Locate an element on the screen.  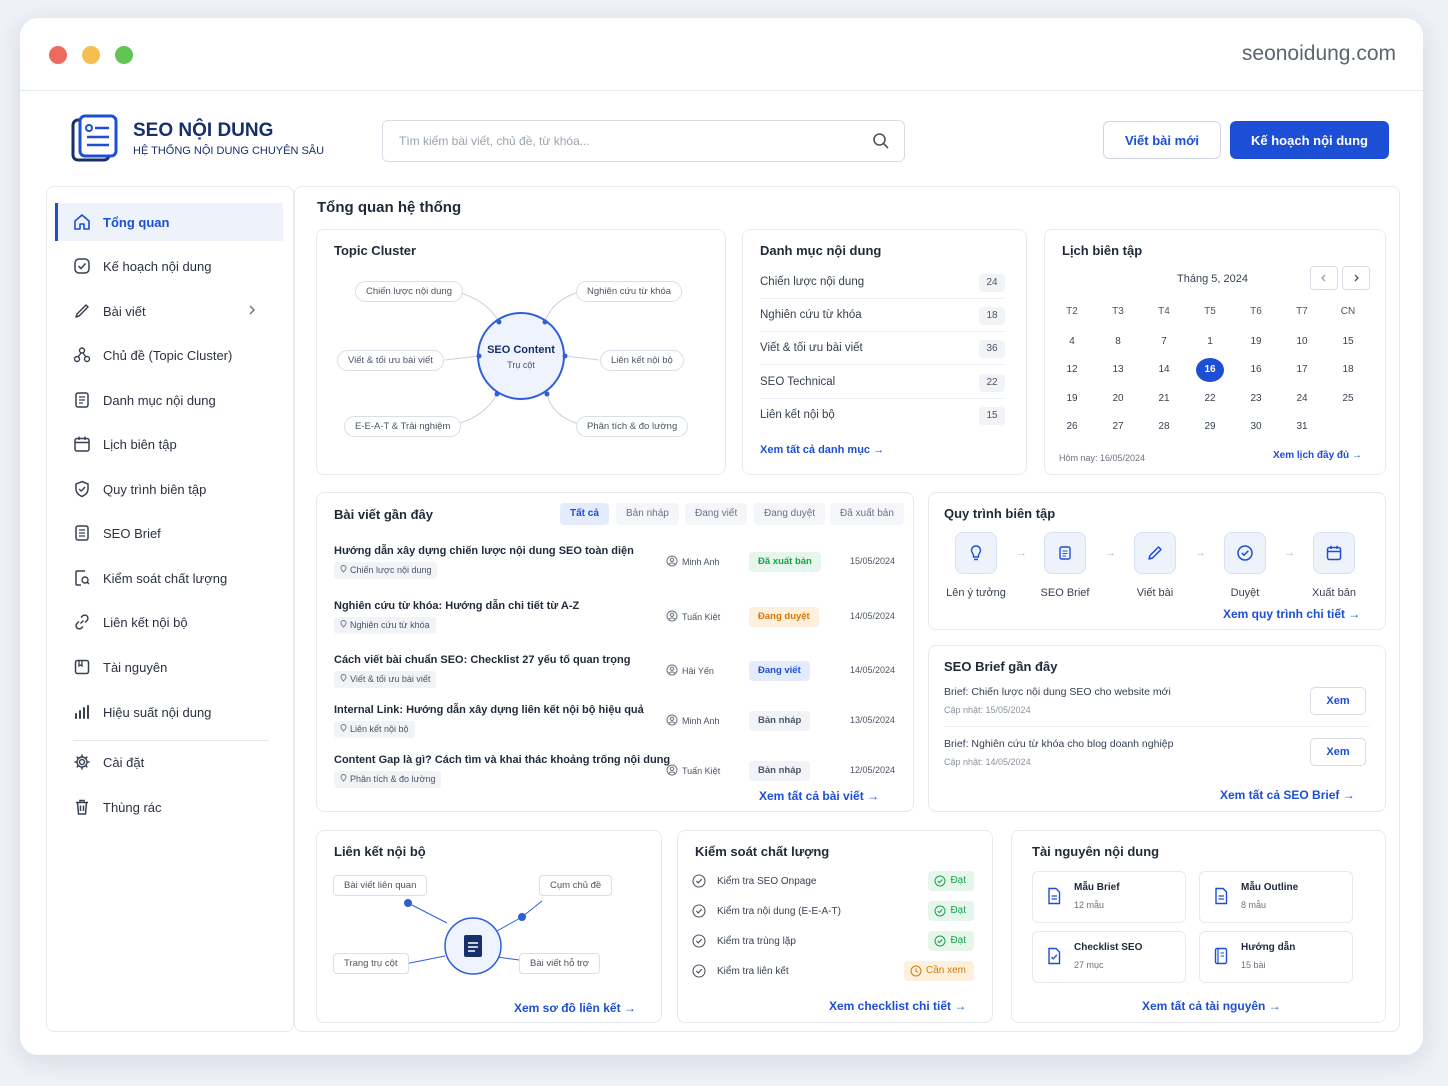
calendar-day: 30 is located at coordinates (1256, 427).